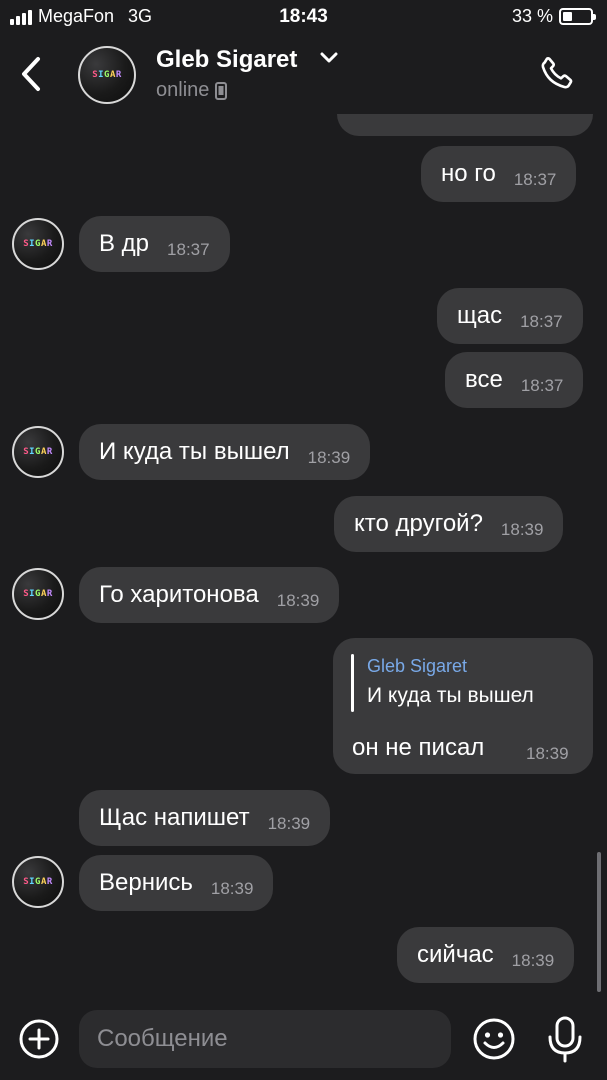 This screenshot has width=607, height=1080. Describe the element at coordinates (265, 1039) in the screenshot. I see `message-input` at that location.